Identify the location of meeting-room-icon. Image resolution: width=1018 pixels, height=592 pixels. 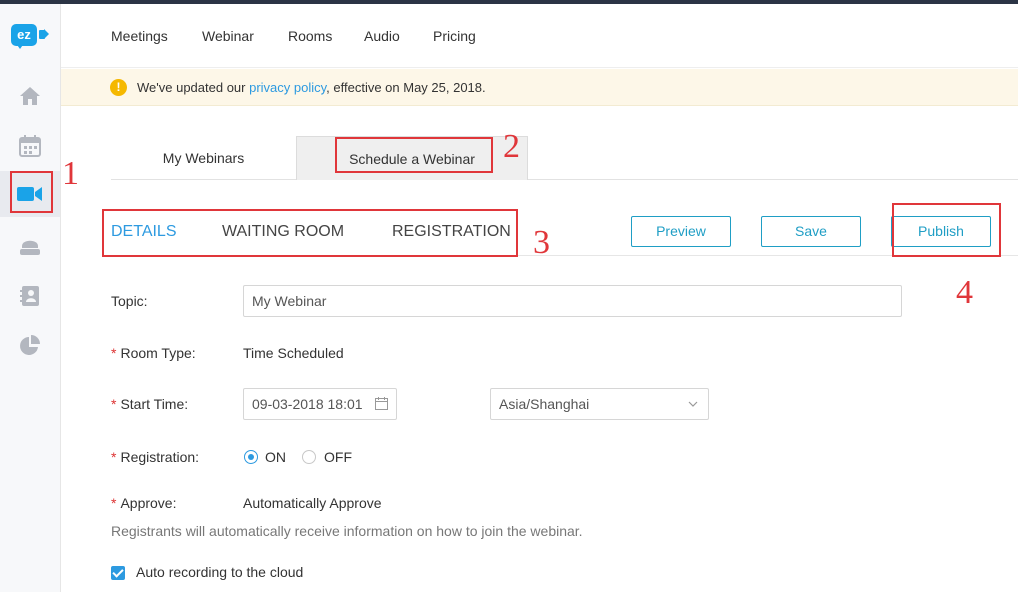
(30, 247).